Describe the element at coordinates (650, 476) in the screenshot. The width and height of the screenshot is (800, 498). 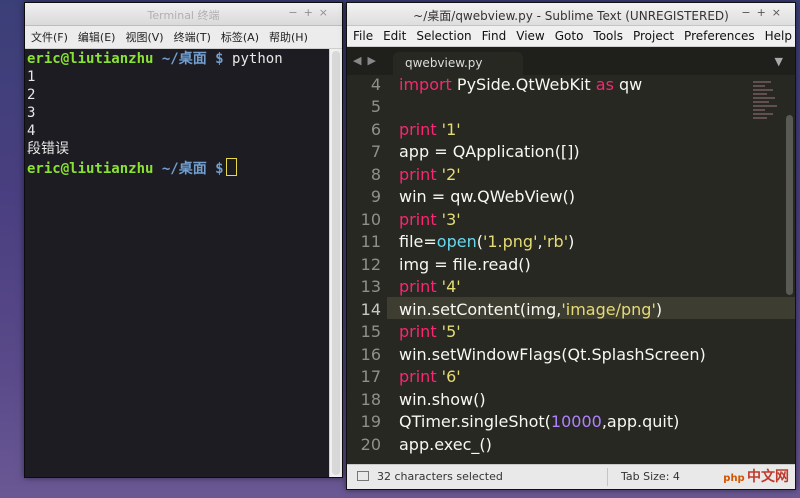
I see `tab-size-selector: Tab Size: 4` at that location.